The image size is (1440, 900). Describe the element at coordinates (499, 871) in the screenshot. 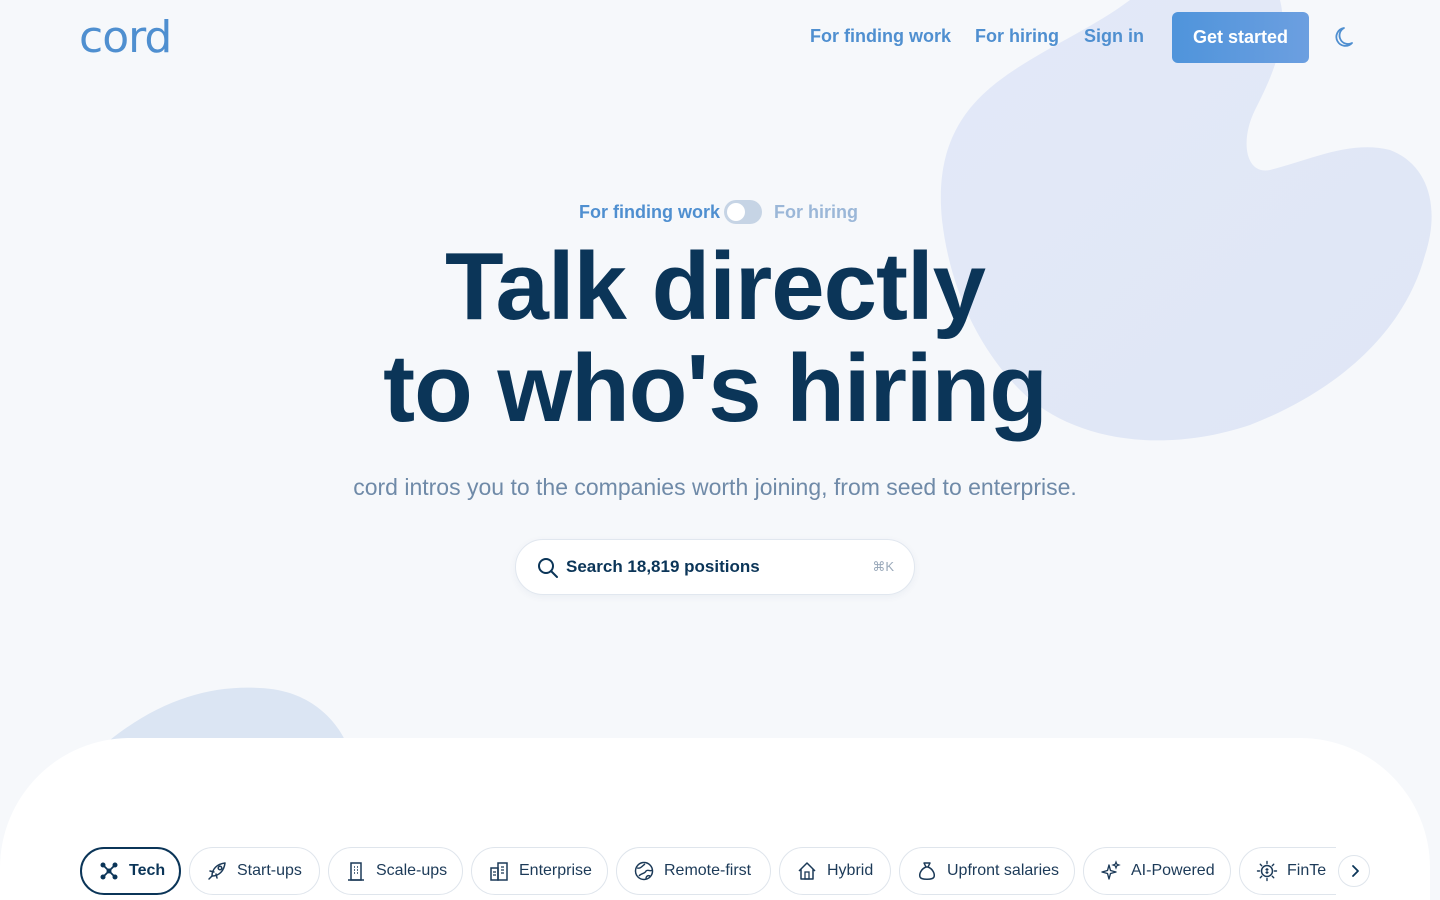

I see `office-icon` at that location.